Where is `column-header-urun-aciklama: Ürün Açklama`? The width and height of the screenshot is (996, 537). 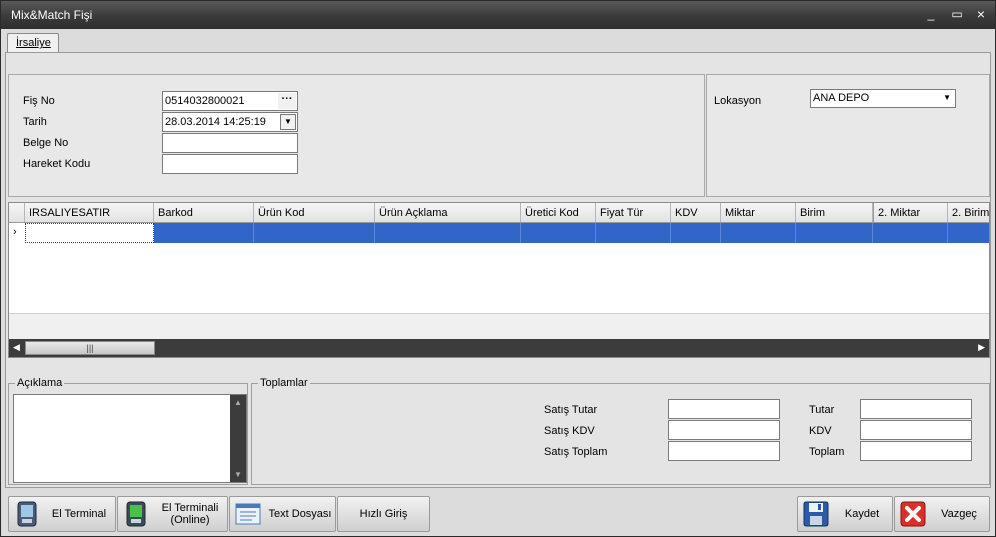
column-header-urun-aciklama: Ürün Açklama is located at coordinates (448, 212).